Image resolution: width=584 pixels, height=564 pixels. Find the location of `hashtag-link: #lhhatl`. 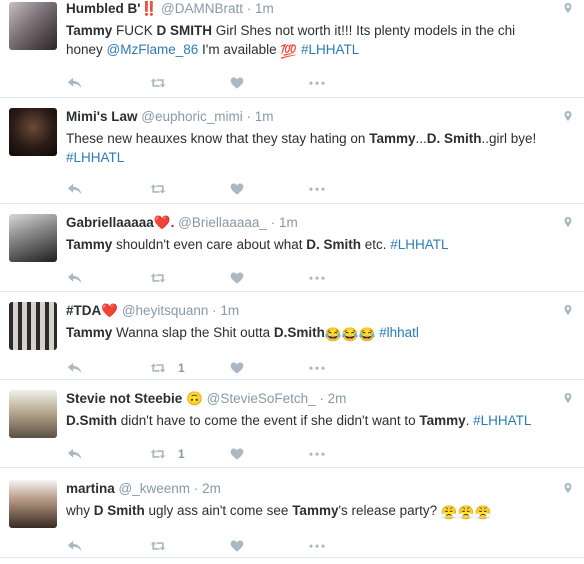

hashtag-link: #lhhatl is located at coordinates (399, 332).